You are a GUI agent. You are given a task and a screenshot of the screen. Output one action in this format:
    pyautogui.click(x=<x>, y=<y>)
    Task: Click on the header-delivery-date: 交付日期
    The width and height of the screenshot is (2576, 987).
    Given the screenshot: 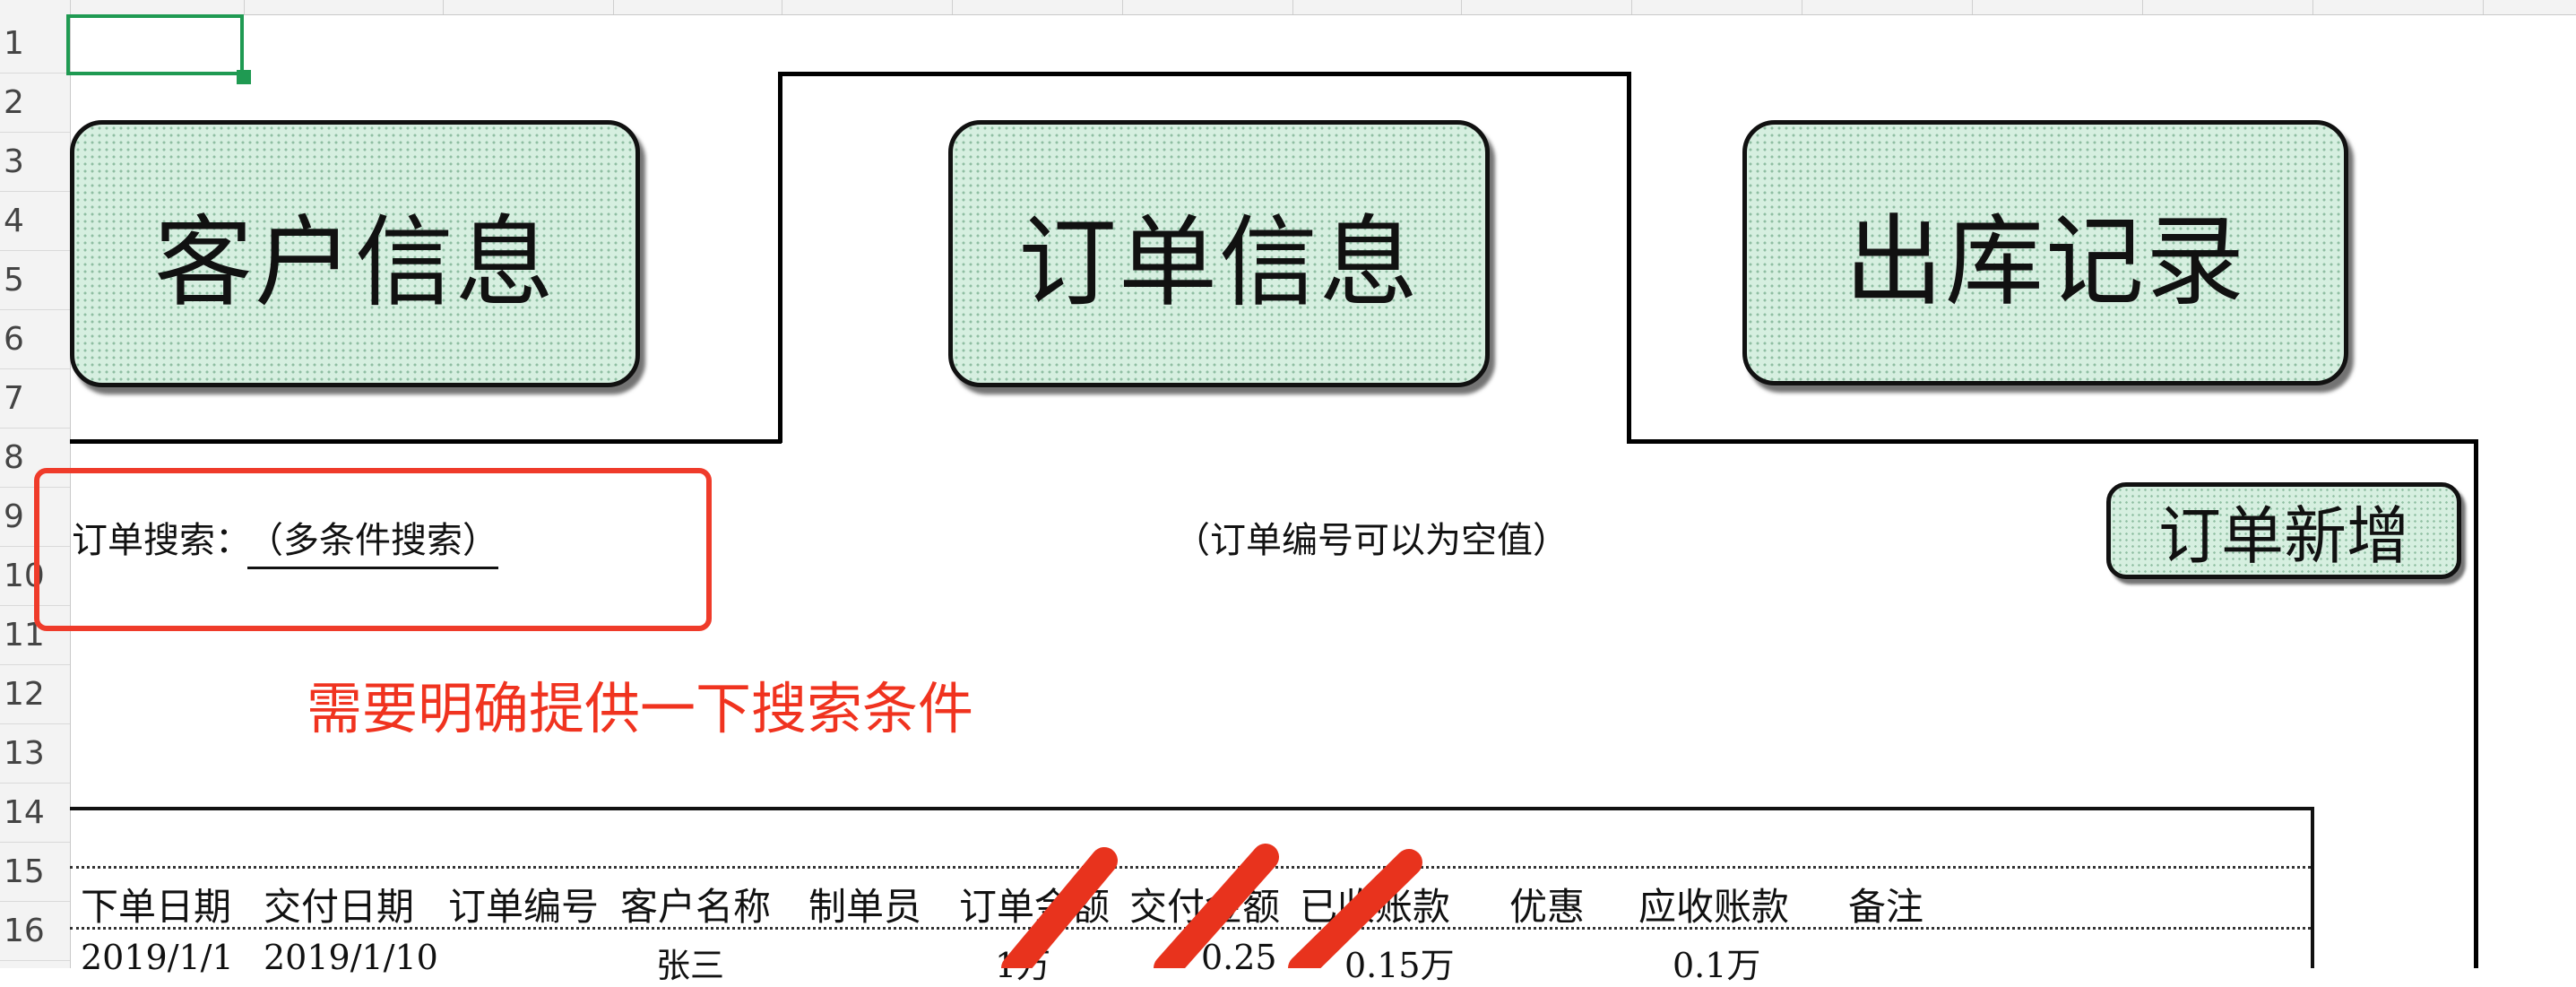 What is the action you would take?
    pyautogui.click(x=339, y=907)
    